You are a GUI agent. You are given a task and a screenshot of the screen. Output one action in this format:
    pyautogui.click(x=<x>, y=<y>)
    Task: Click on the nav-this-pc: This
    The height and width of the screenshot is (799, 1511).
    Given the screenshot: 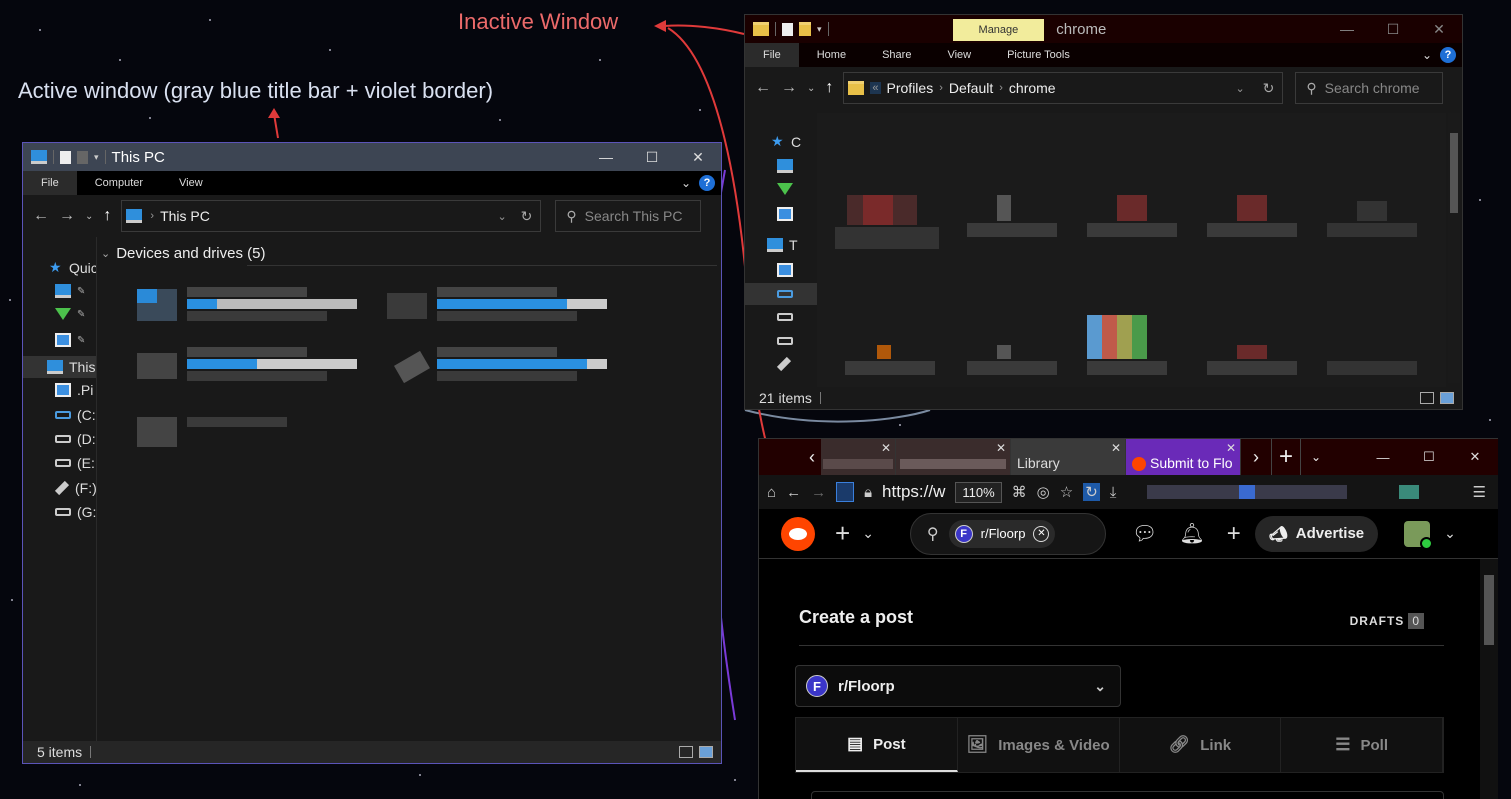 What is the action you would take?
    pyautogui.click(x=59, y=367)
    